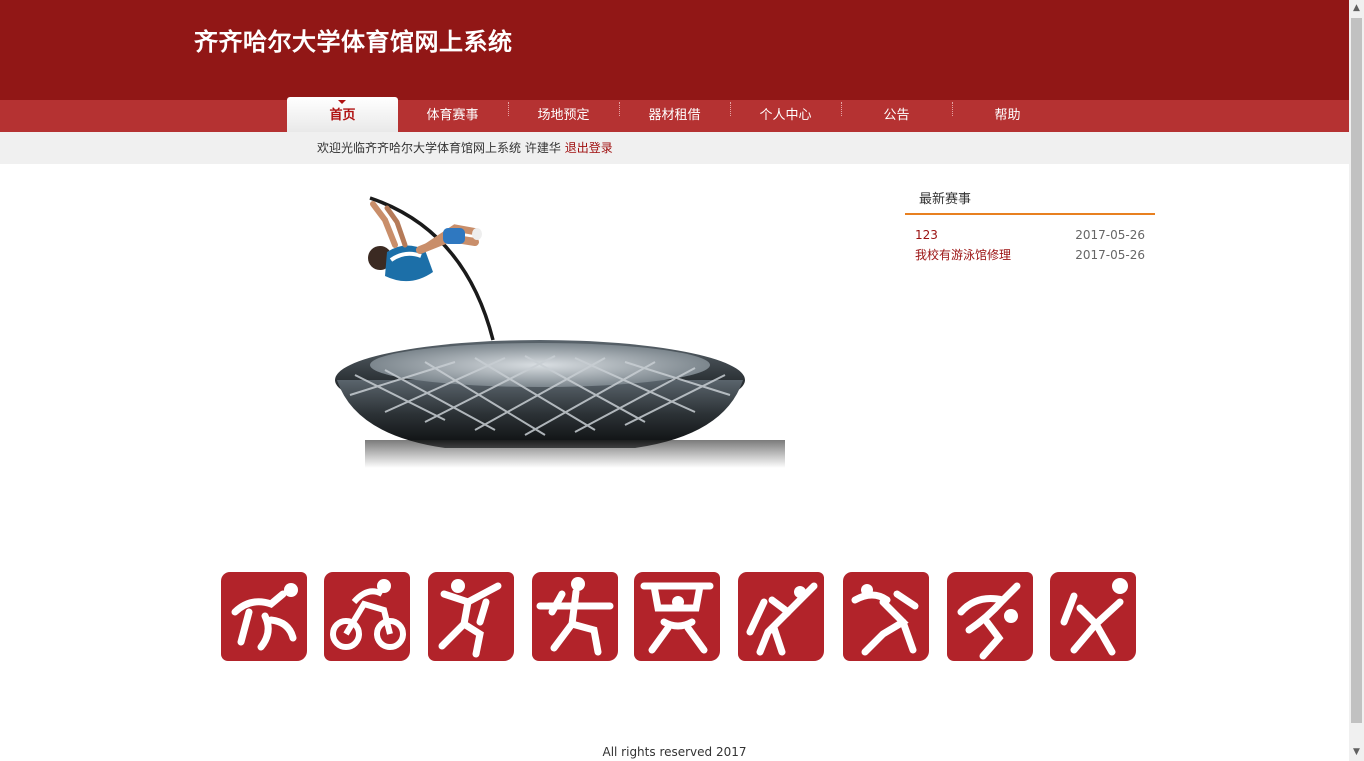 This screenshot has width=1364, height=761. I want to click on scroll-down-icon: ▼, so click(1356, 752).